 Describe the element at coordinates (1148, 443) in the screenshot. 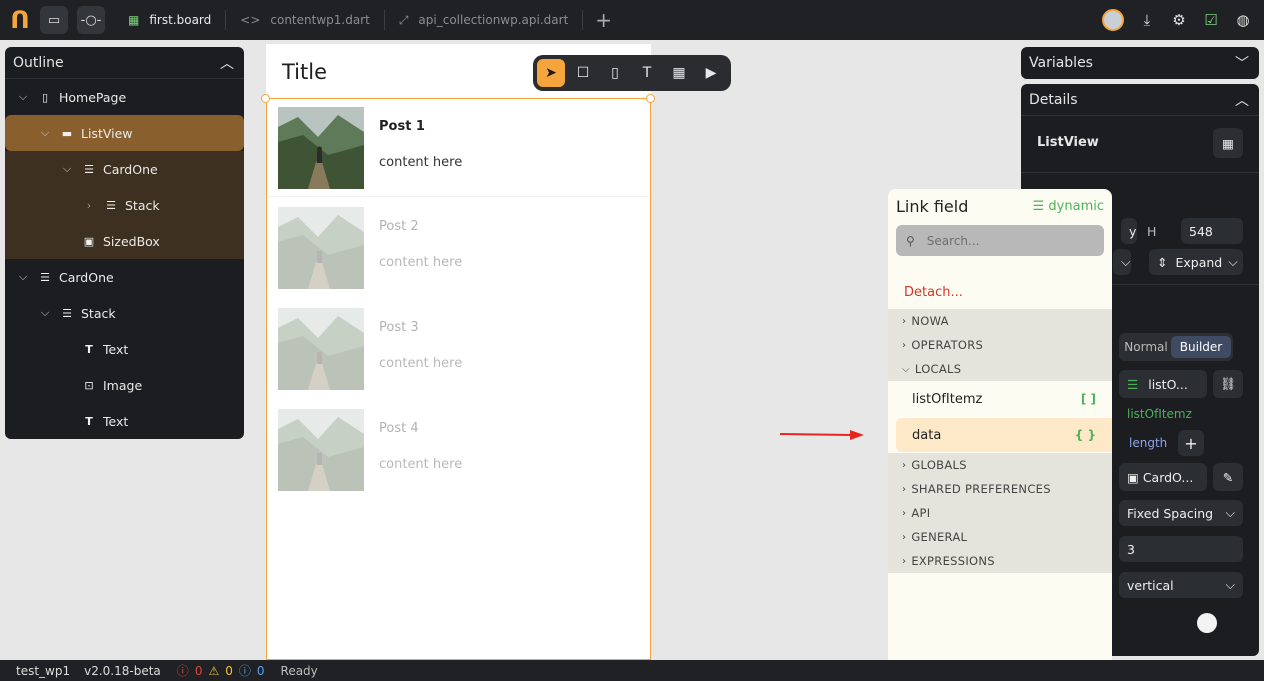

I see `length-chip: length` at that location.